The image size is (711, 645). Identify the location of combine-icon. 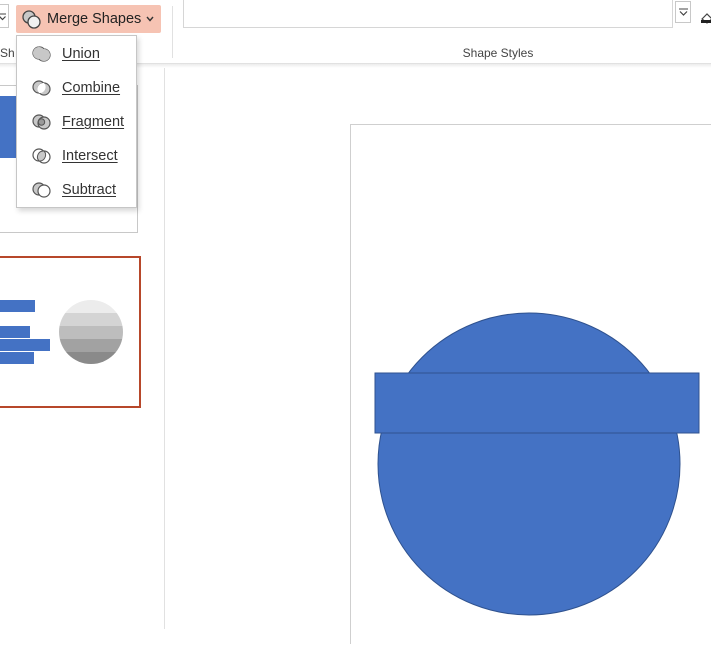
(41, 88).